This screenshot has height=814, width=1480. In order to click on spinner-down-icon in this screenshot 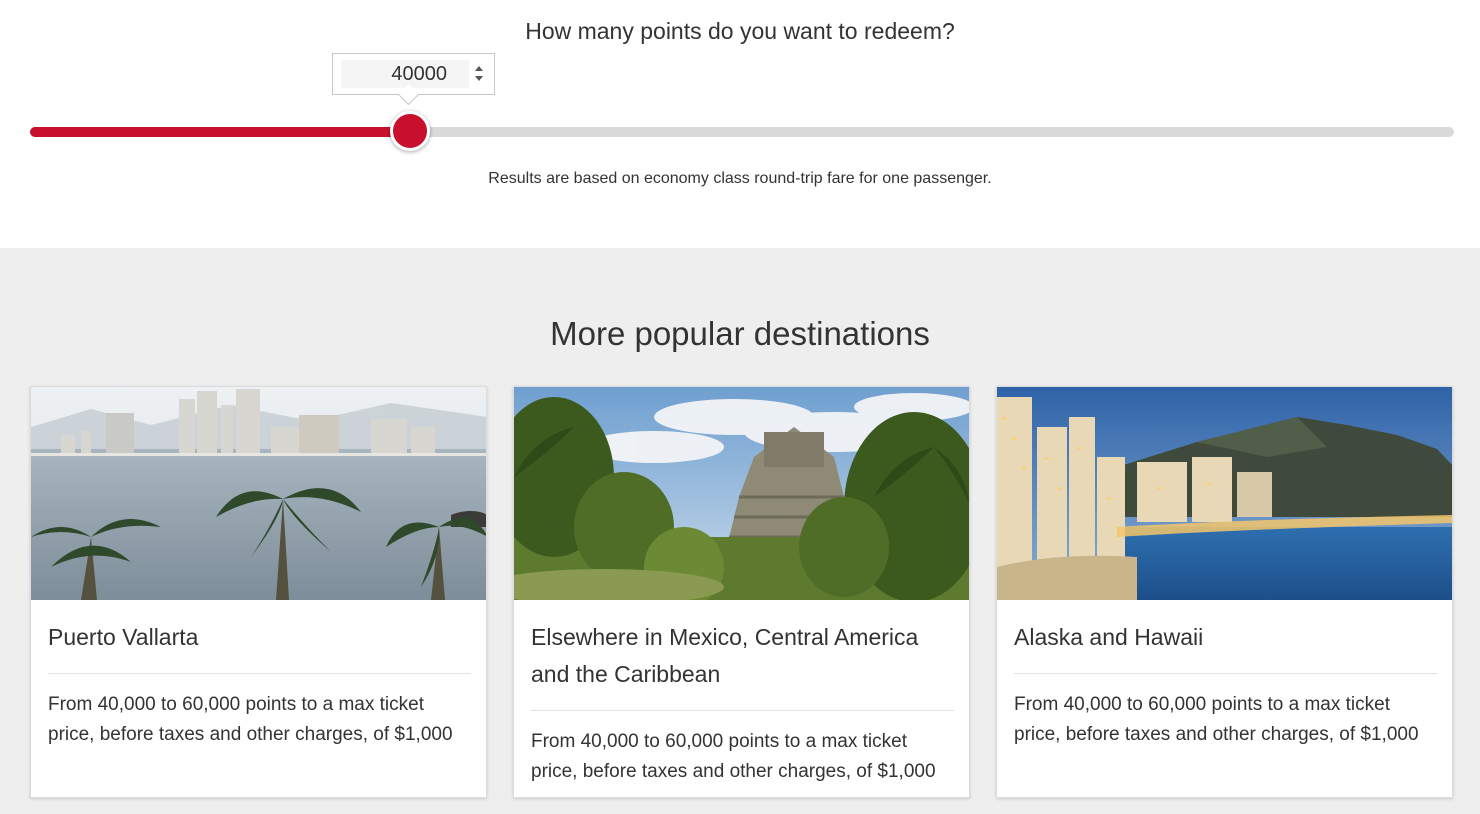, I will do `click(479, 78)`.